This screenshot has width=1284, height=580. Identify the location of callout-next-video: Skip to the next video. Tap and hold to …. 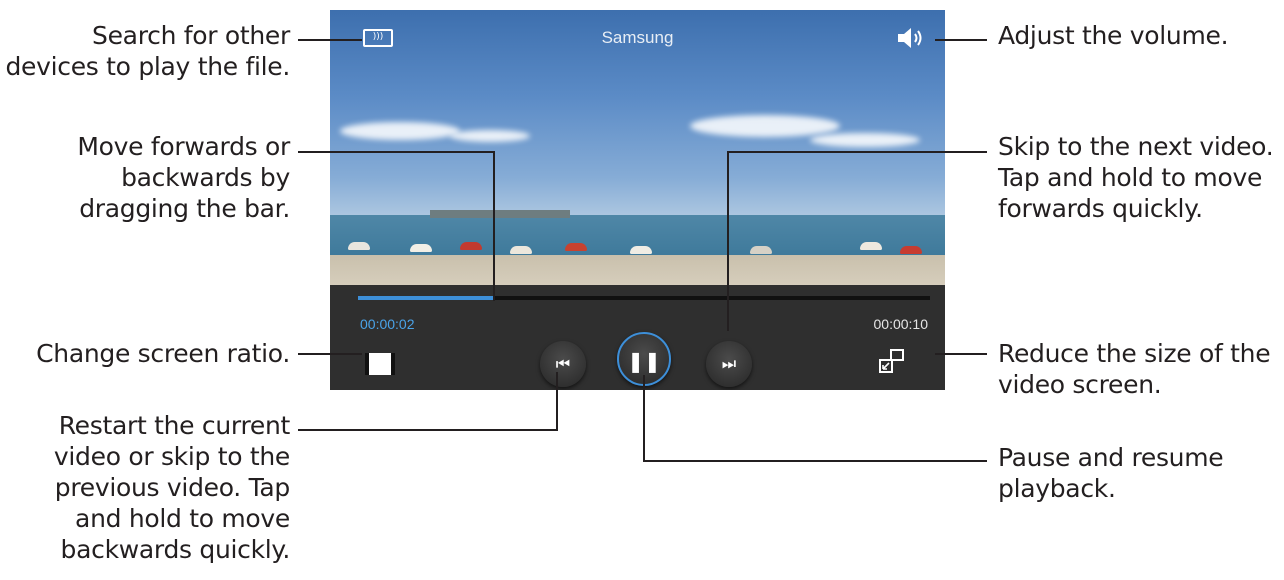
(1136, 177).